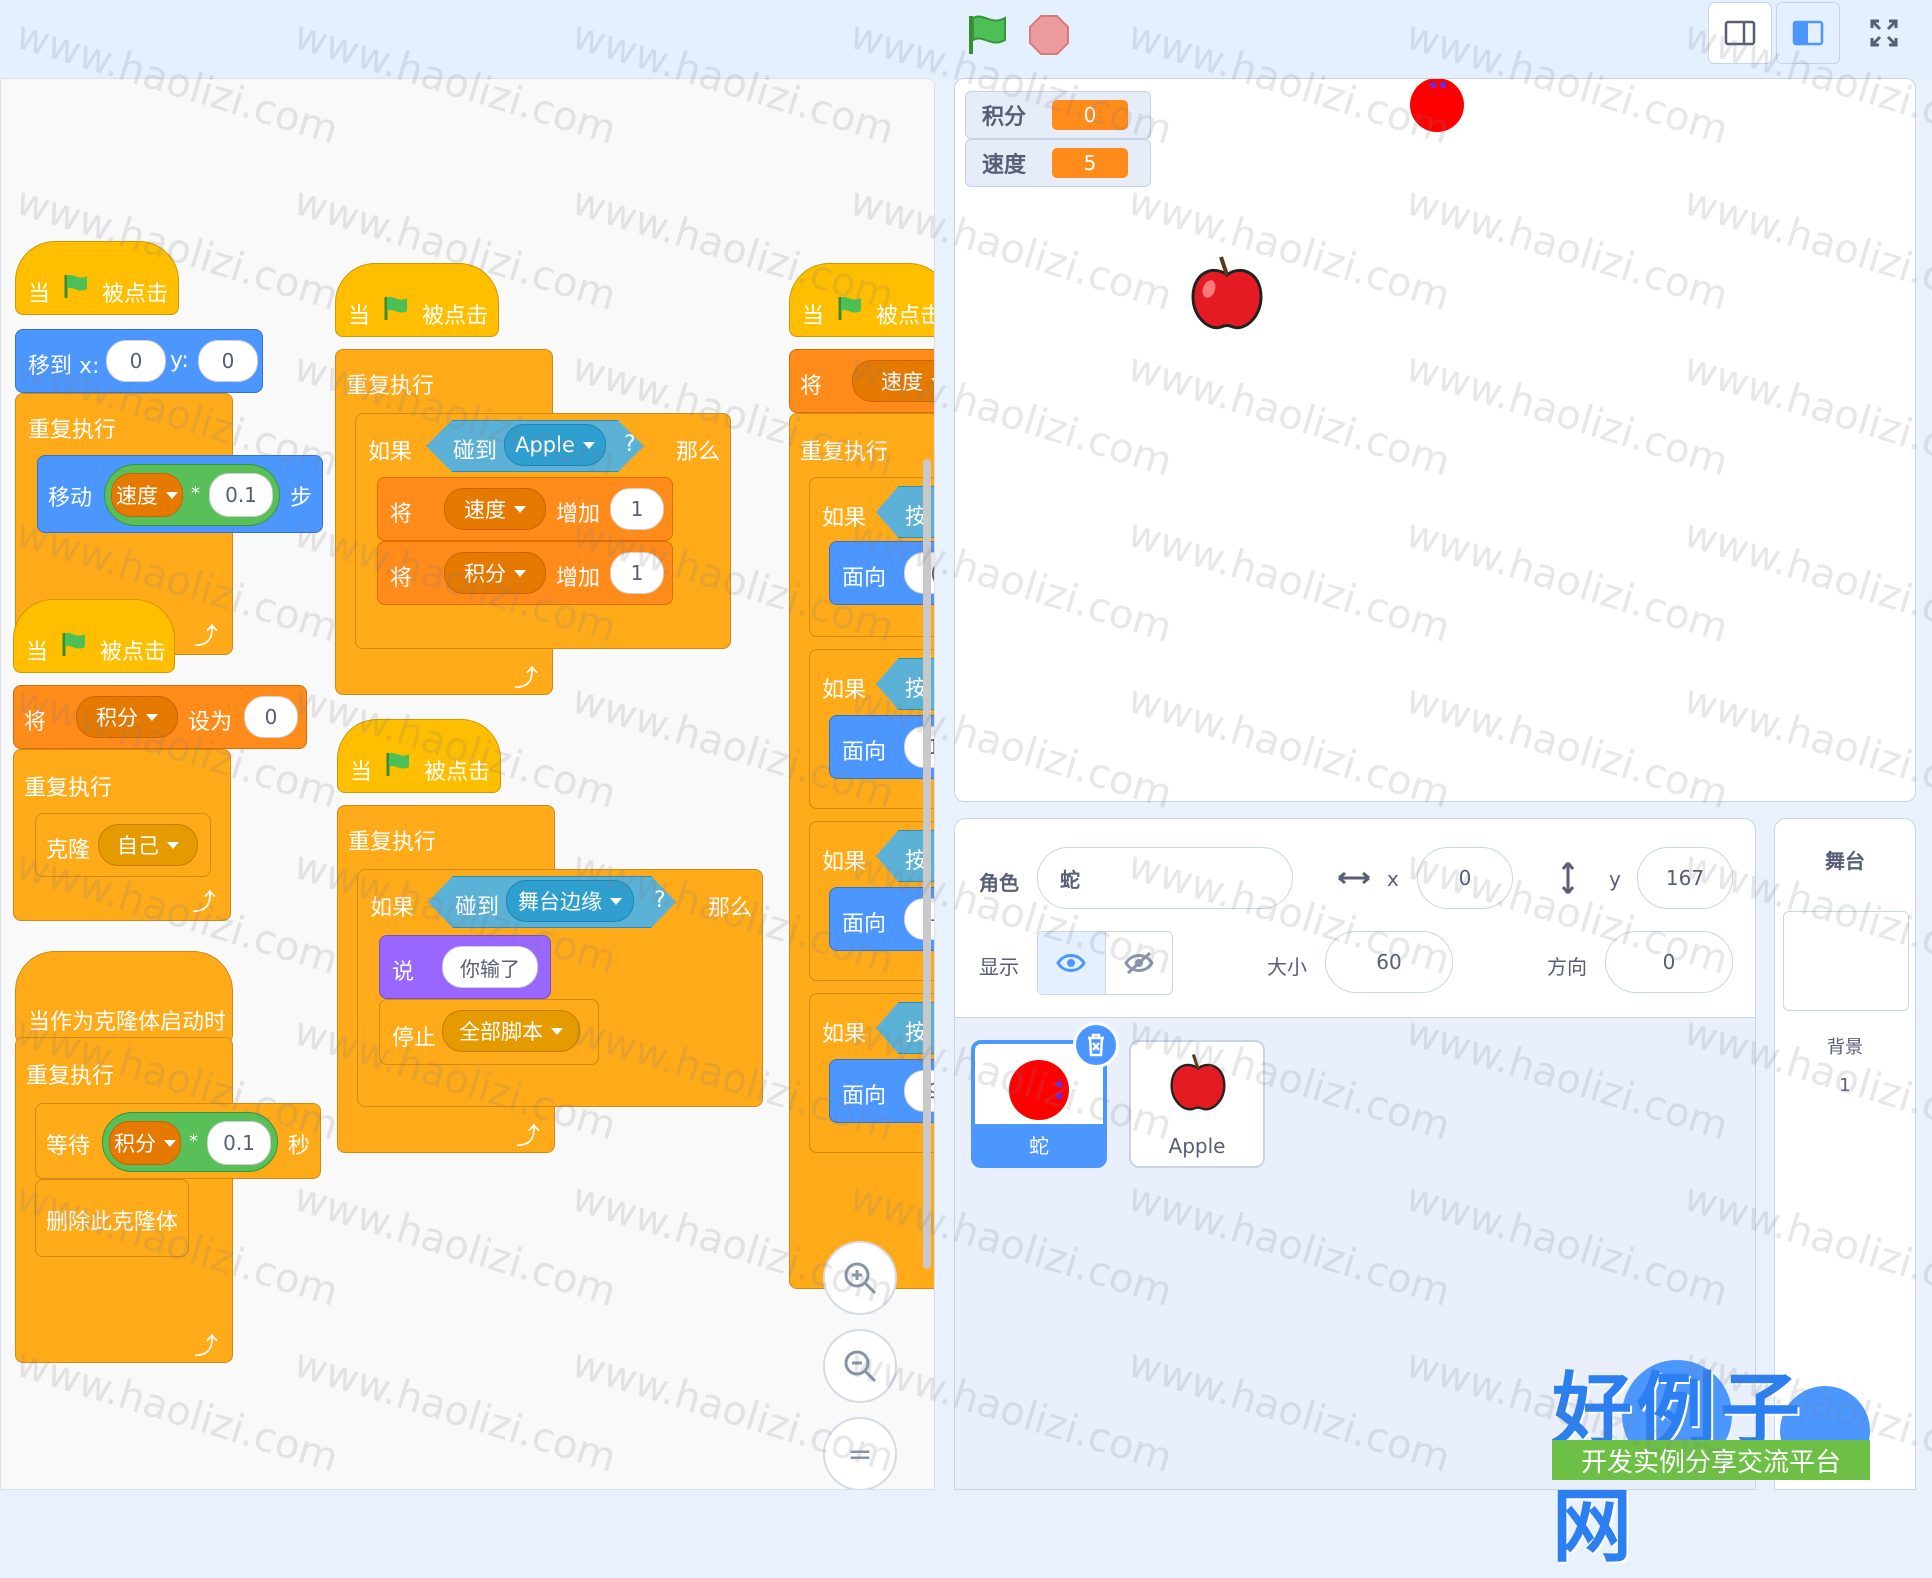  What do you see at coordinates (68, 1146) in the screenshot?
I see `block-label: 等待` at bounding box center [68, 1146].